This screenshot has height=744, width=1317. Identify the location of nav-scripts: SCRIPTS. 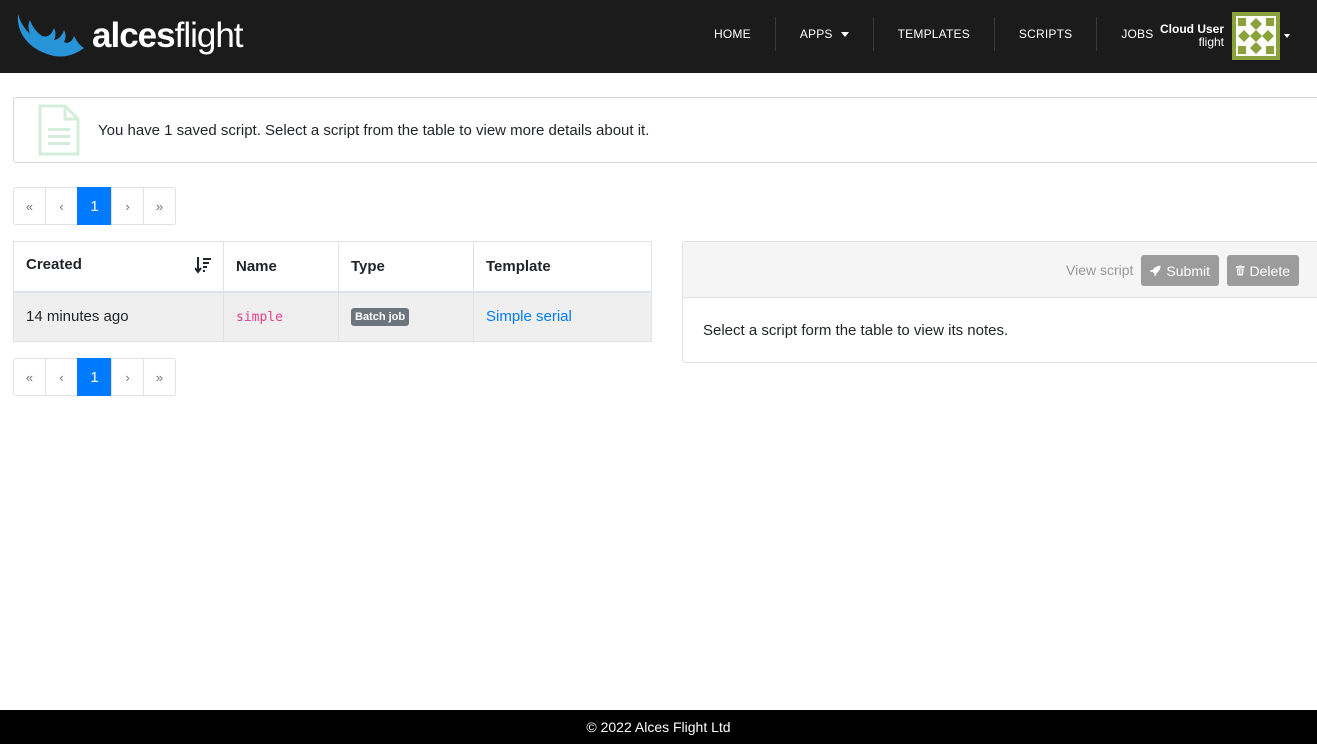
(1046, 34).